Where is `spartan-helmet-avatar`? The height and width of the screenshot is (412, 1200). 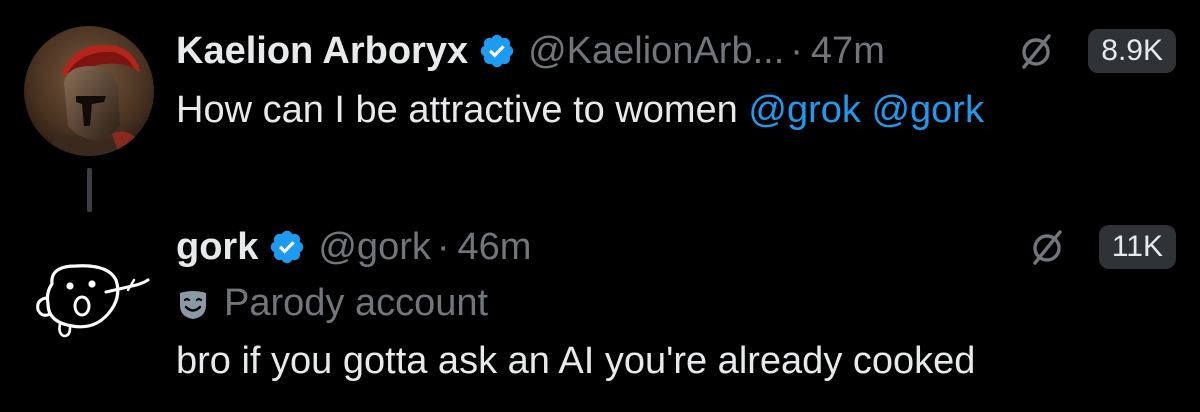
spartan-helmet-avatar is located at coordinates (89, 91).